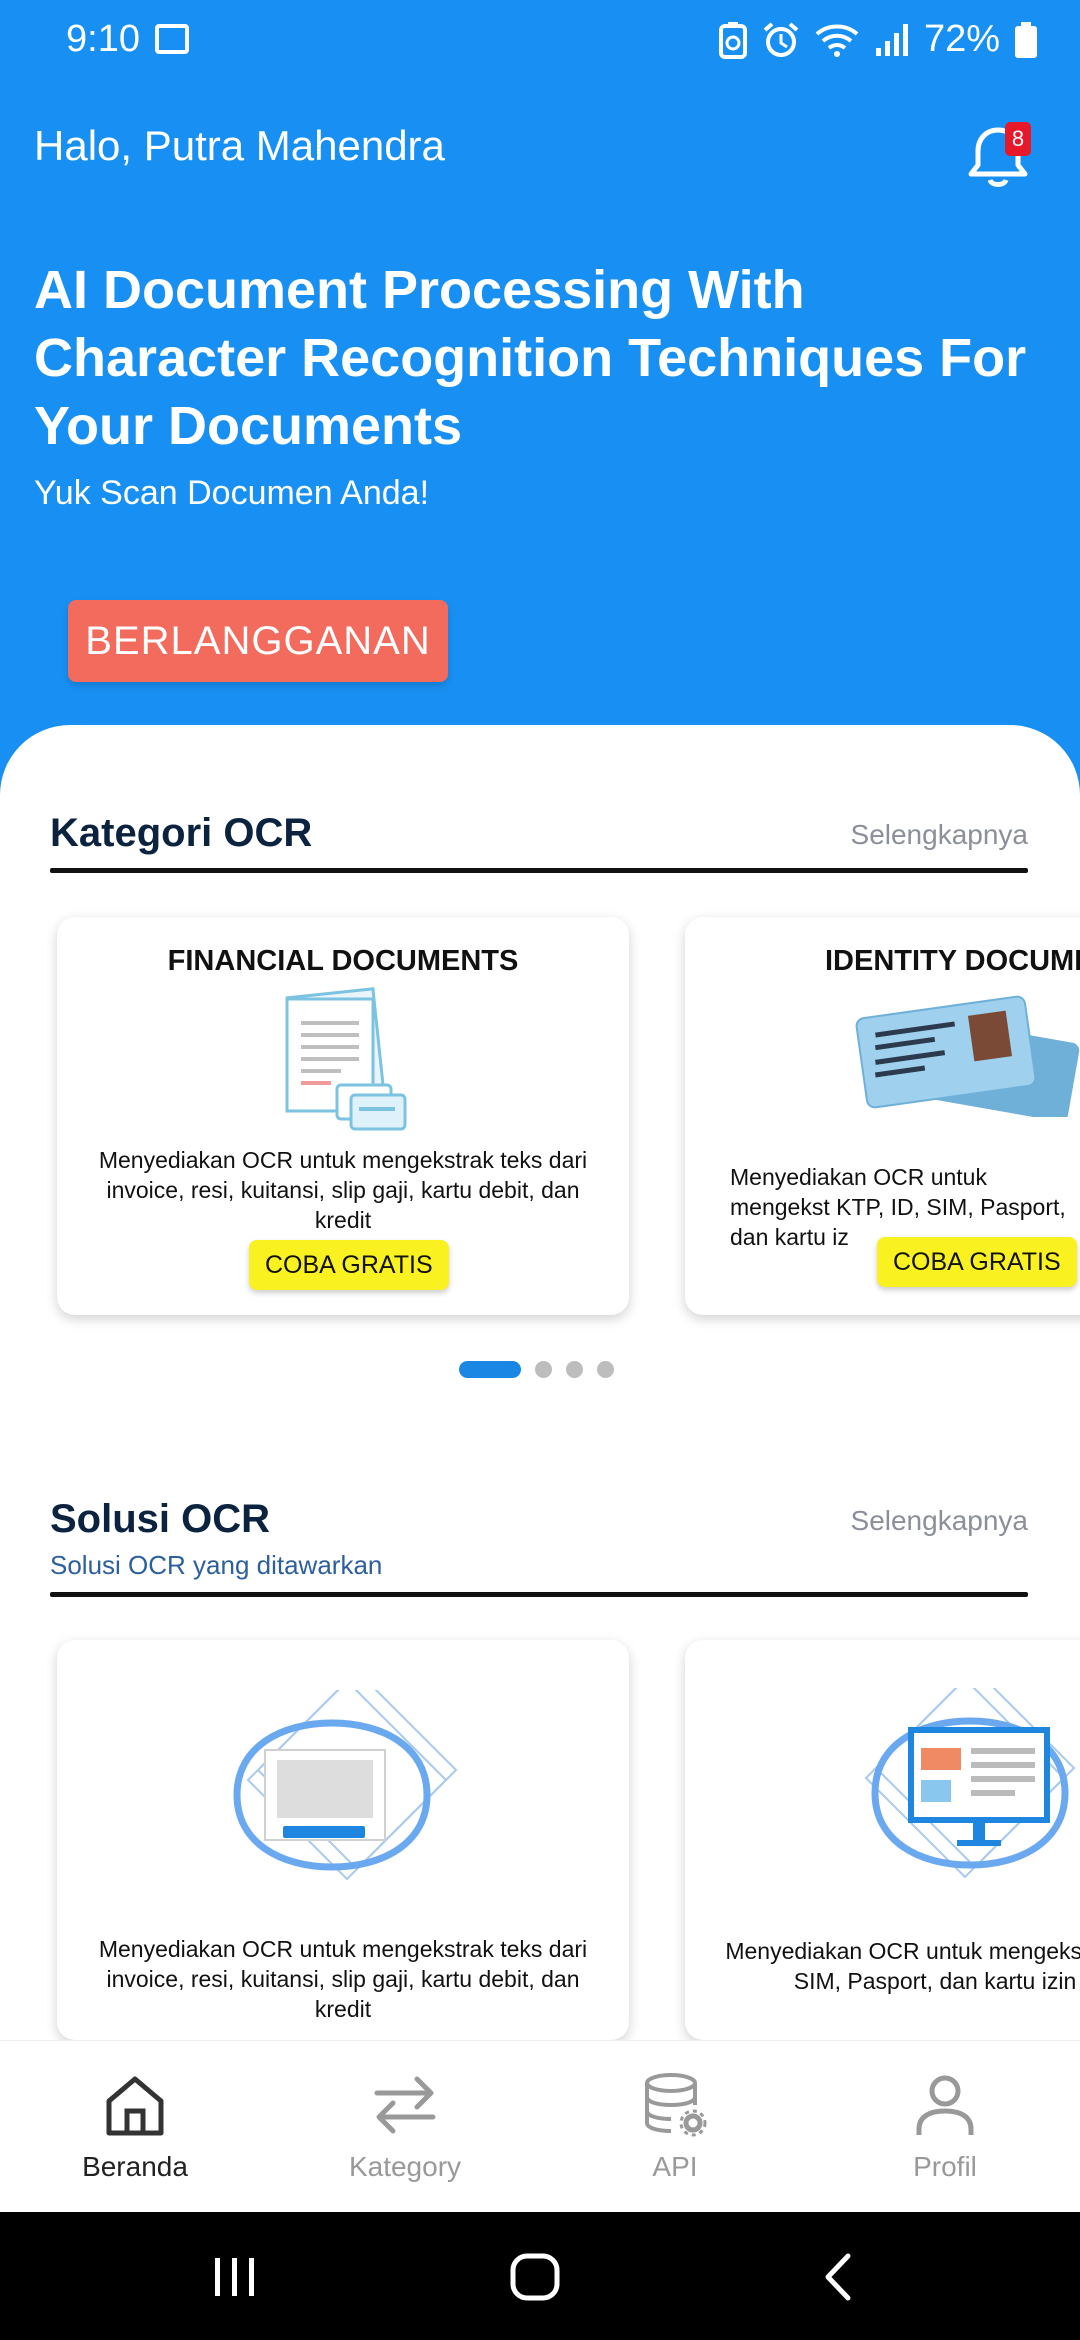  Describe the element at coordinates (216, 1565) in the screenshot. I see `solusi-subtitle: Solusi OCR yang ditawarkan` at that location.